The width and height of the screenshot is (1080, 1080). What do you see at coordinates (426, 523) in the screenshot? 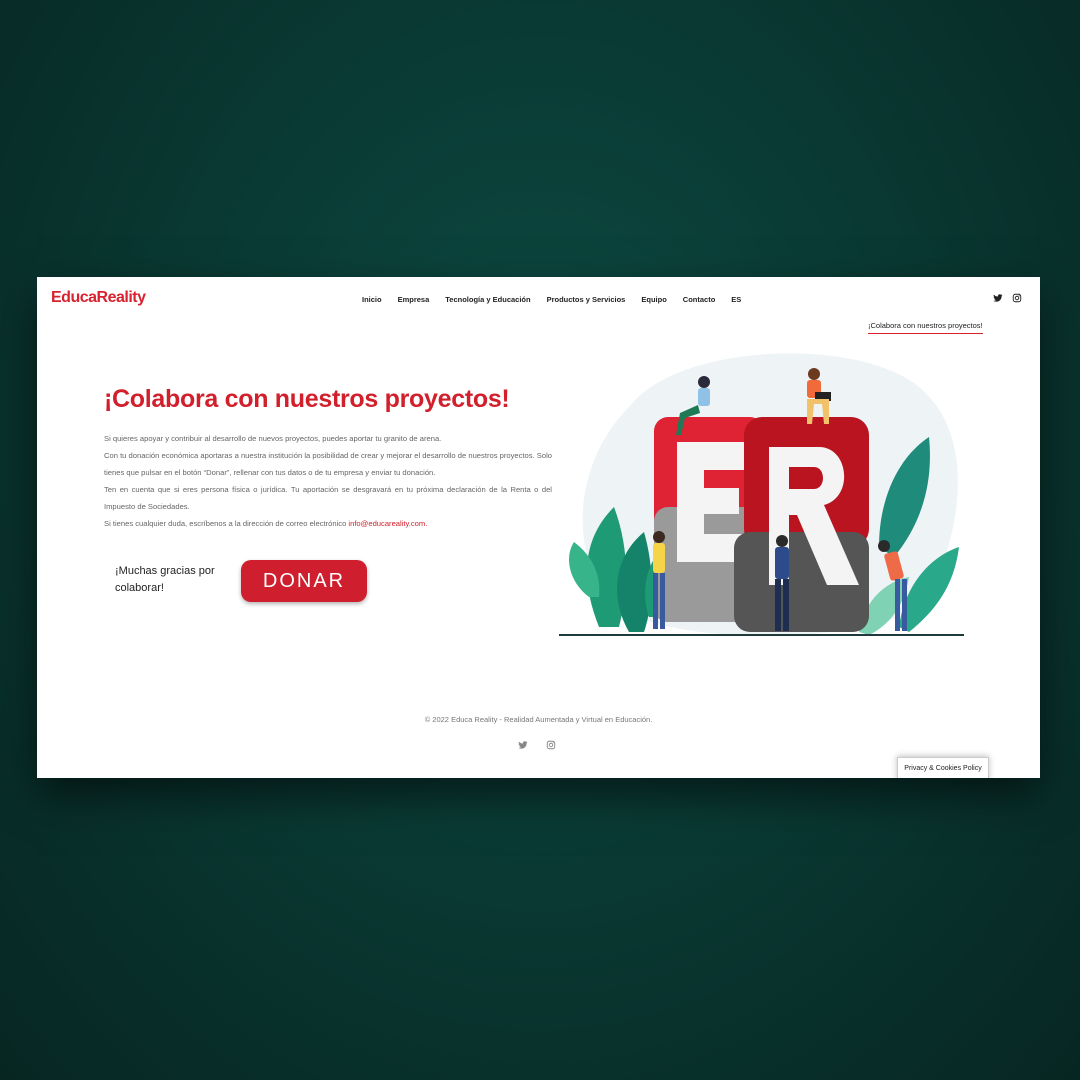
I see `contact-suffix: .` at bounding box center [426, 523].